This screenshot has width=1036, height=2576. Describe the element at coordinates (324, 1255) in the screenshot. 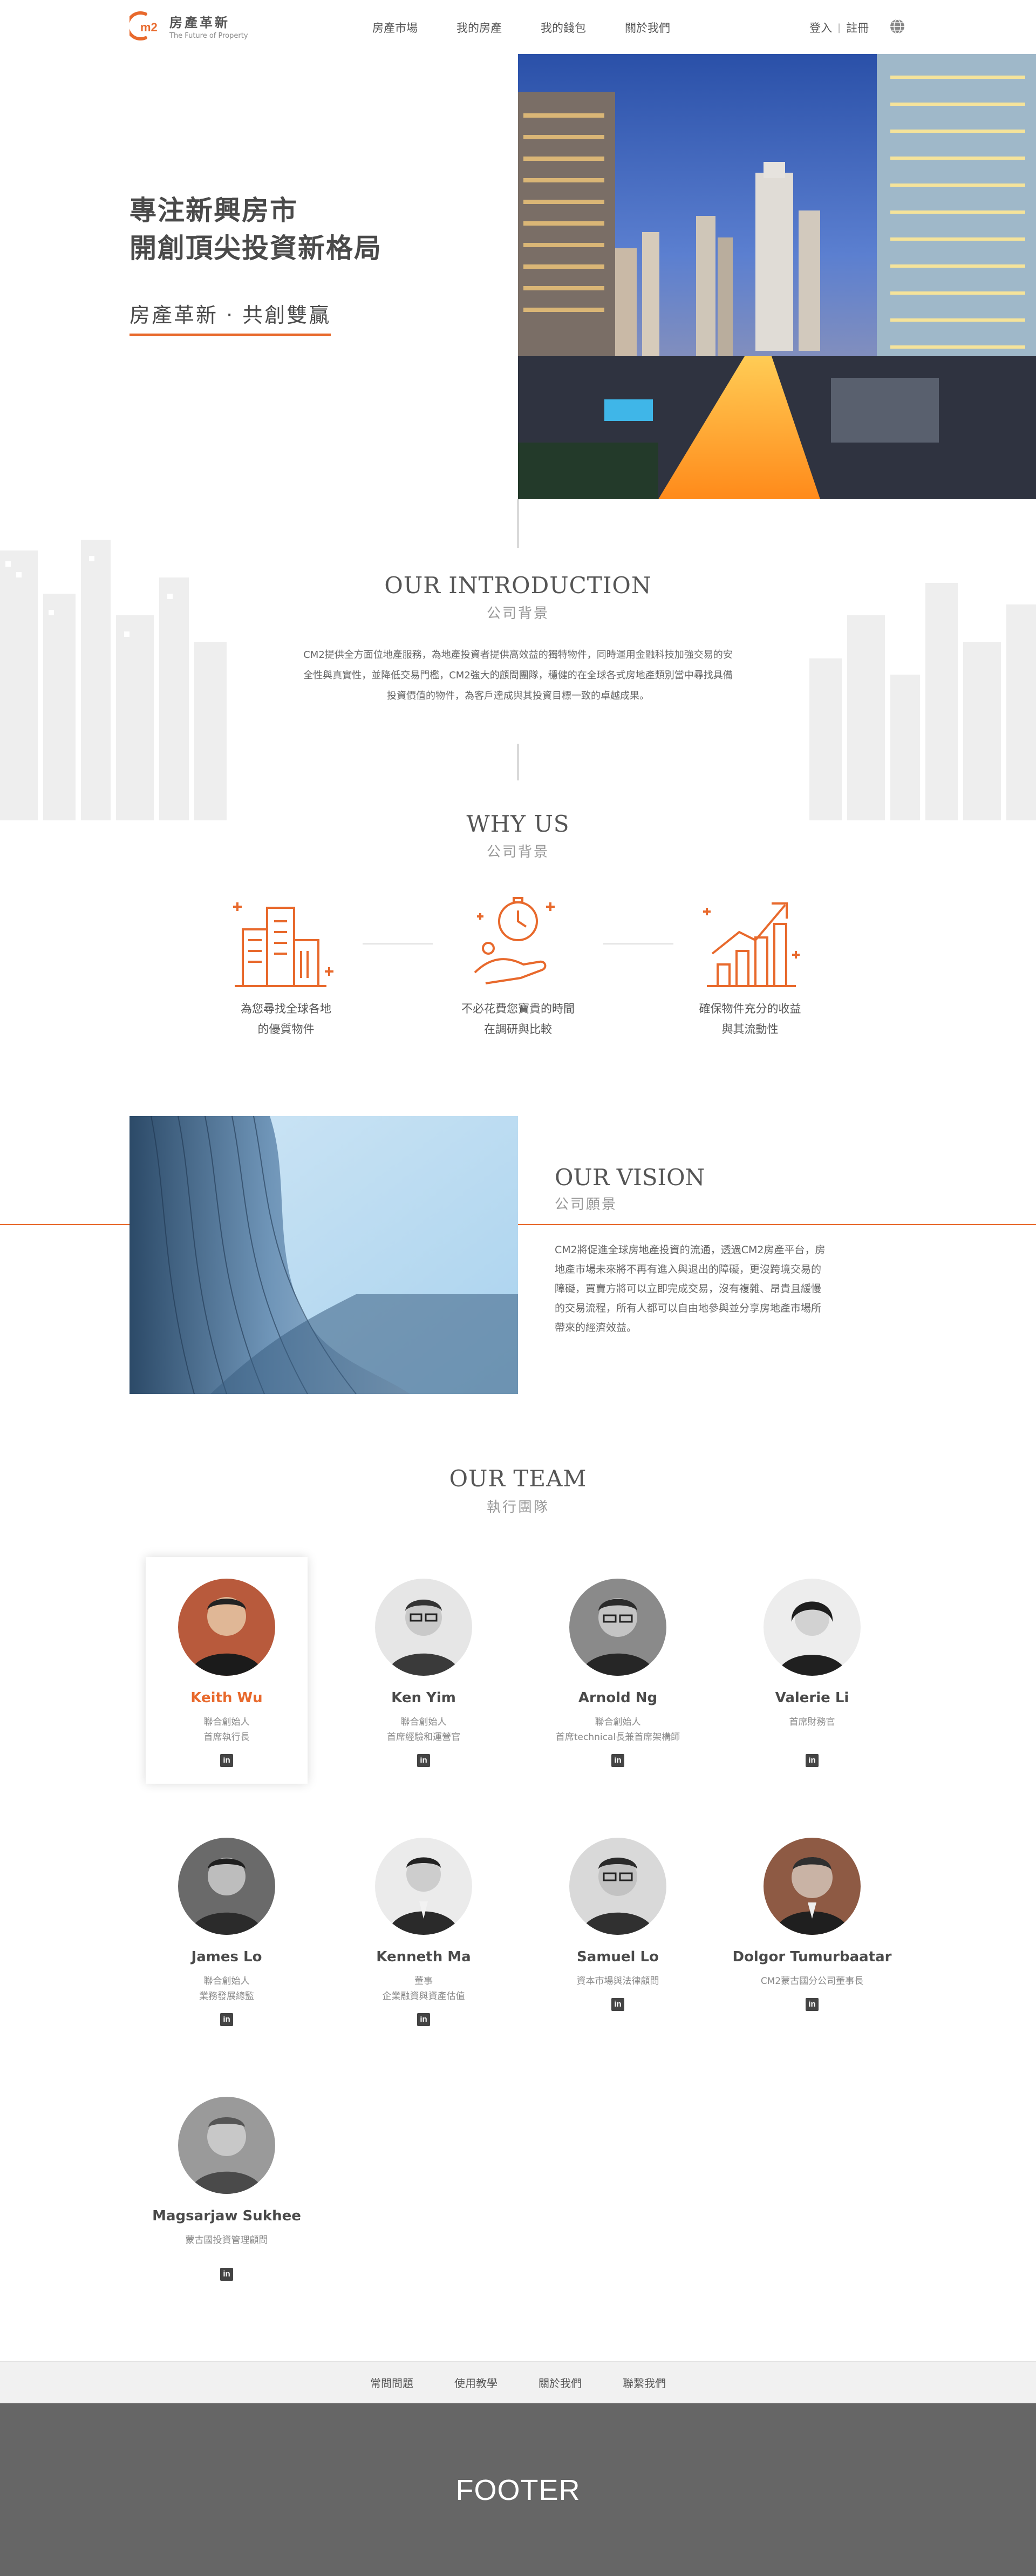

I see `vision-architecture-image` at that location.